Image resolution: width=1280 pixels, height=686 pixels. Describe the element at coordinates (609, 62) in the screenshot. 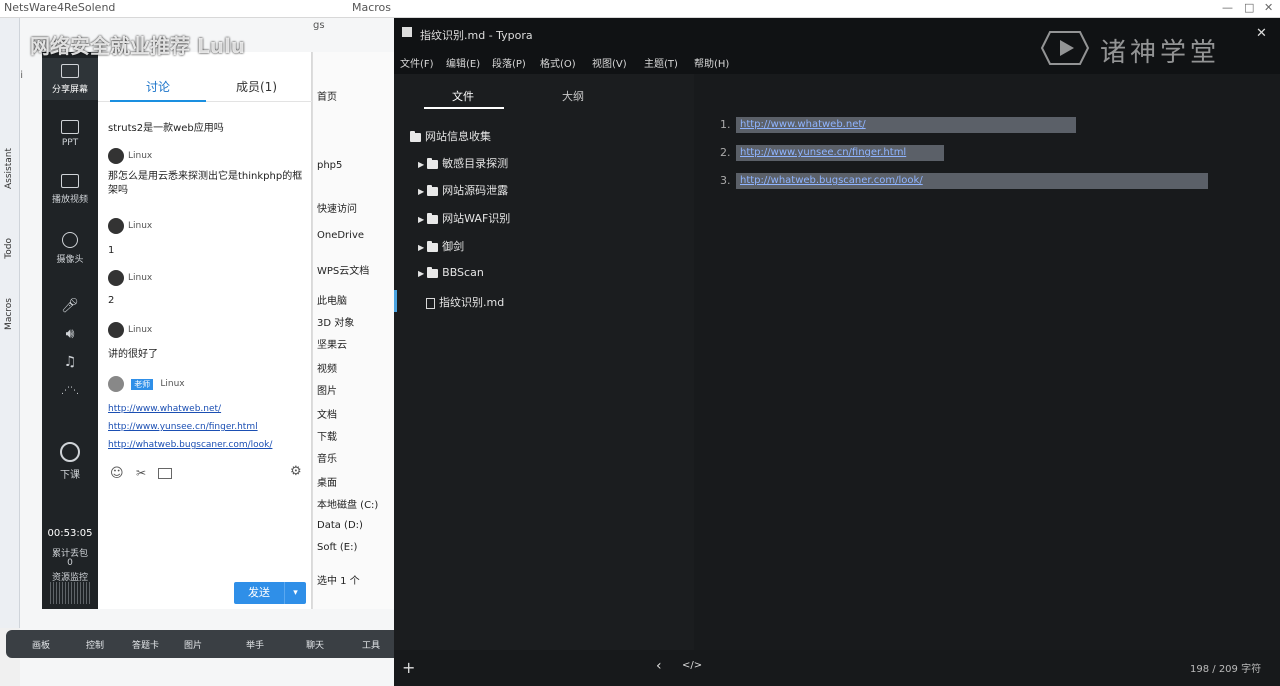

I see `menu-view: 视图(V)` at that location.